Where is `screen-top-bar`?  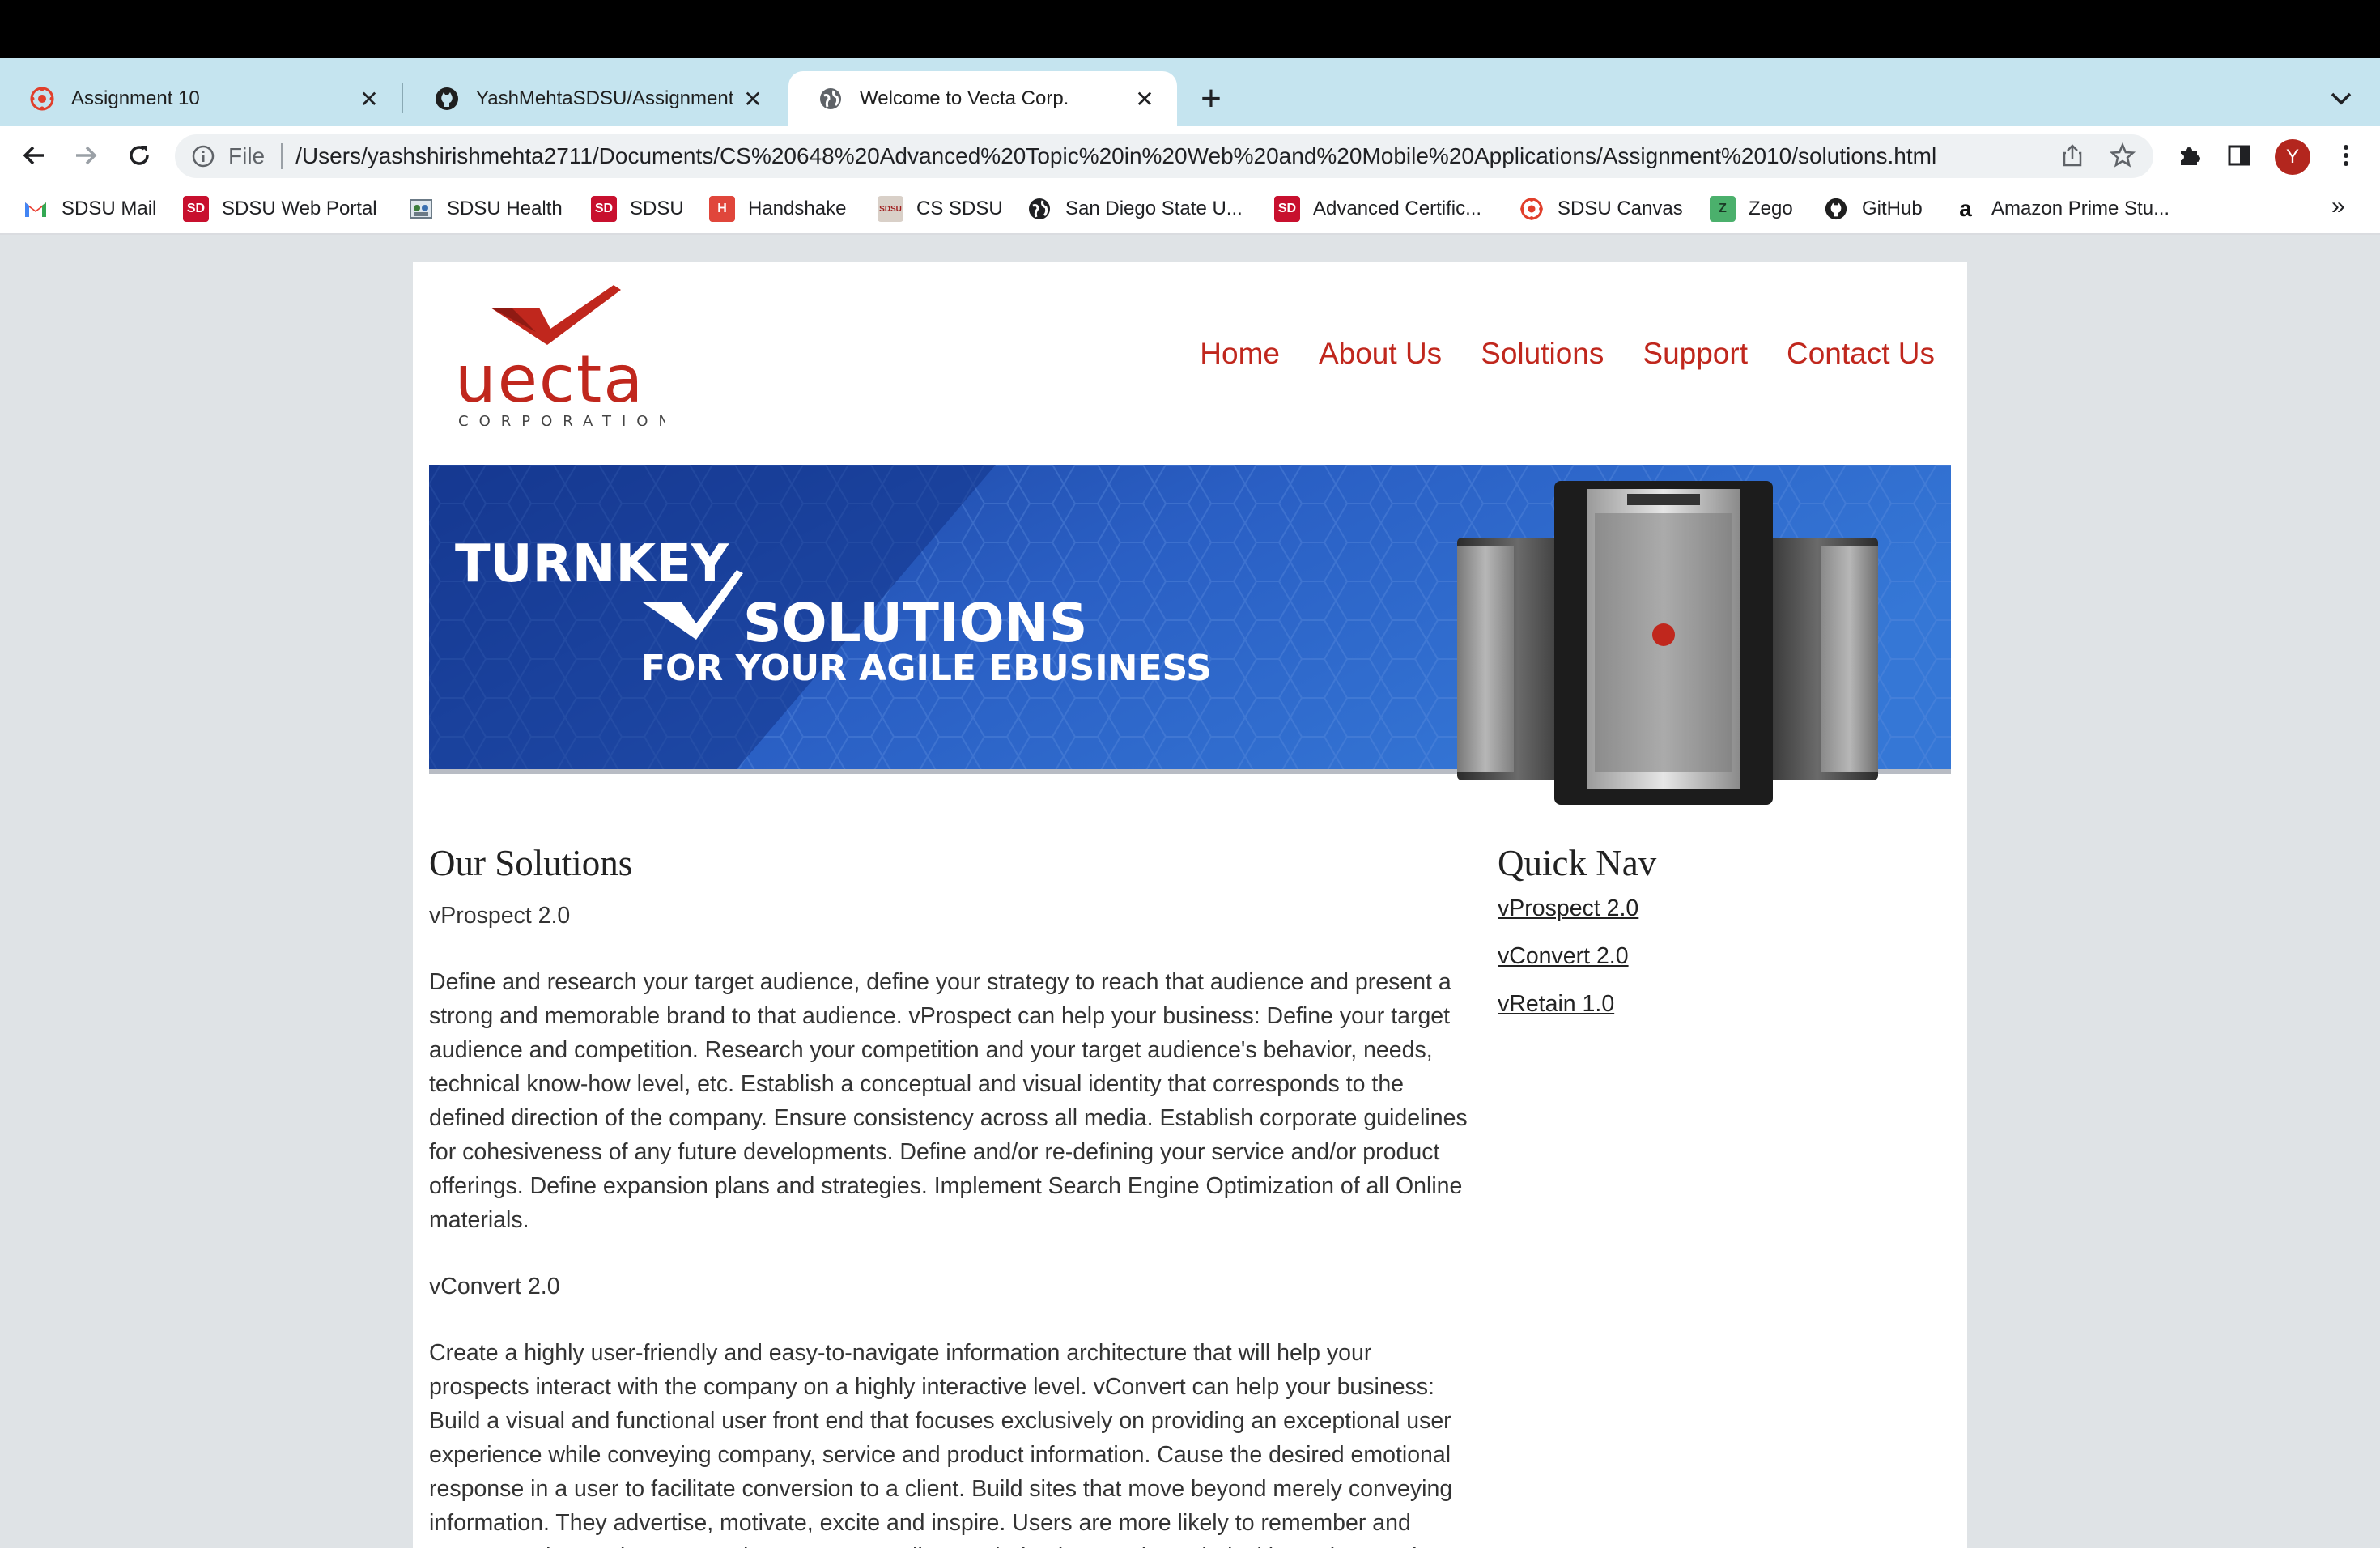 screen-top-bar is located at coordinates (1190, 29).